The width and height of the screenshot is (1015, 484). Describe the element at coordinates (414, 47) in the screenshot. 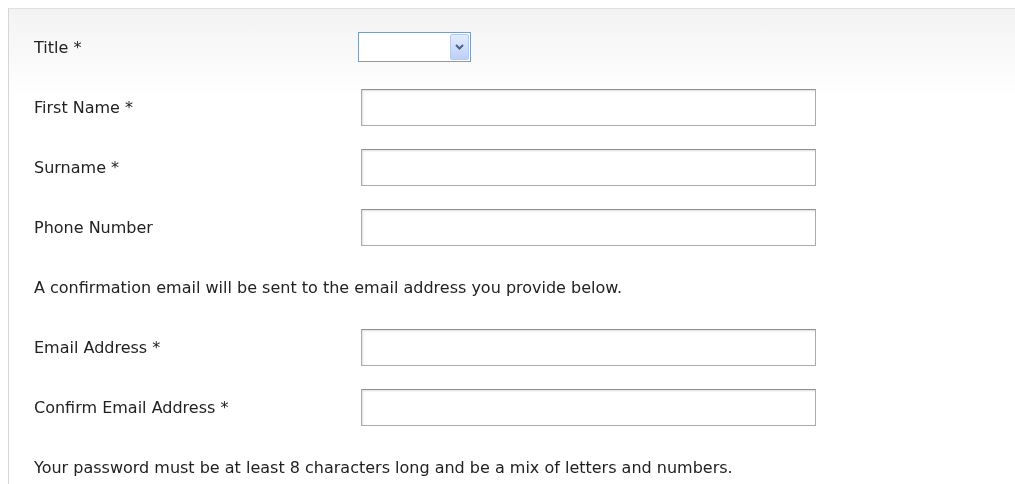

I see `title-dropdown` at that location.